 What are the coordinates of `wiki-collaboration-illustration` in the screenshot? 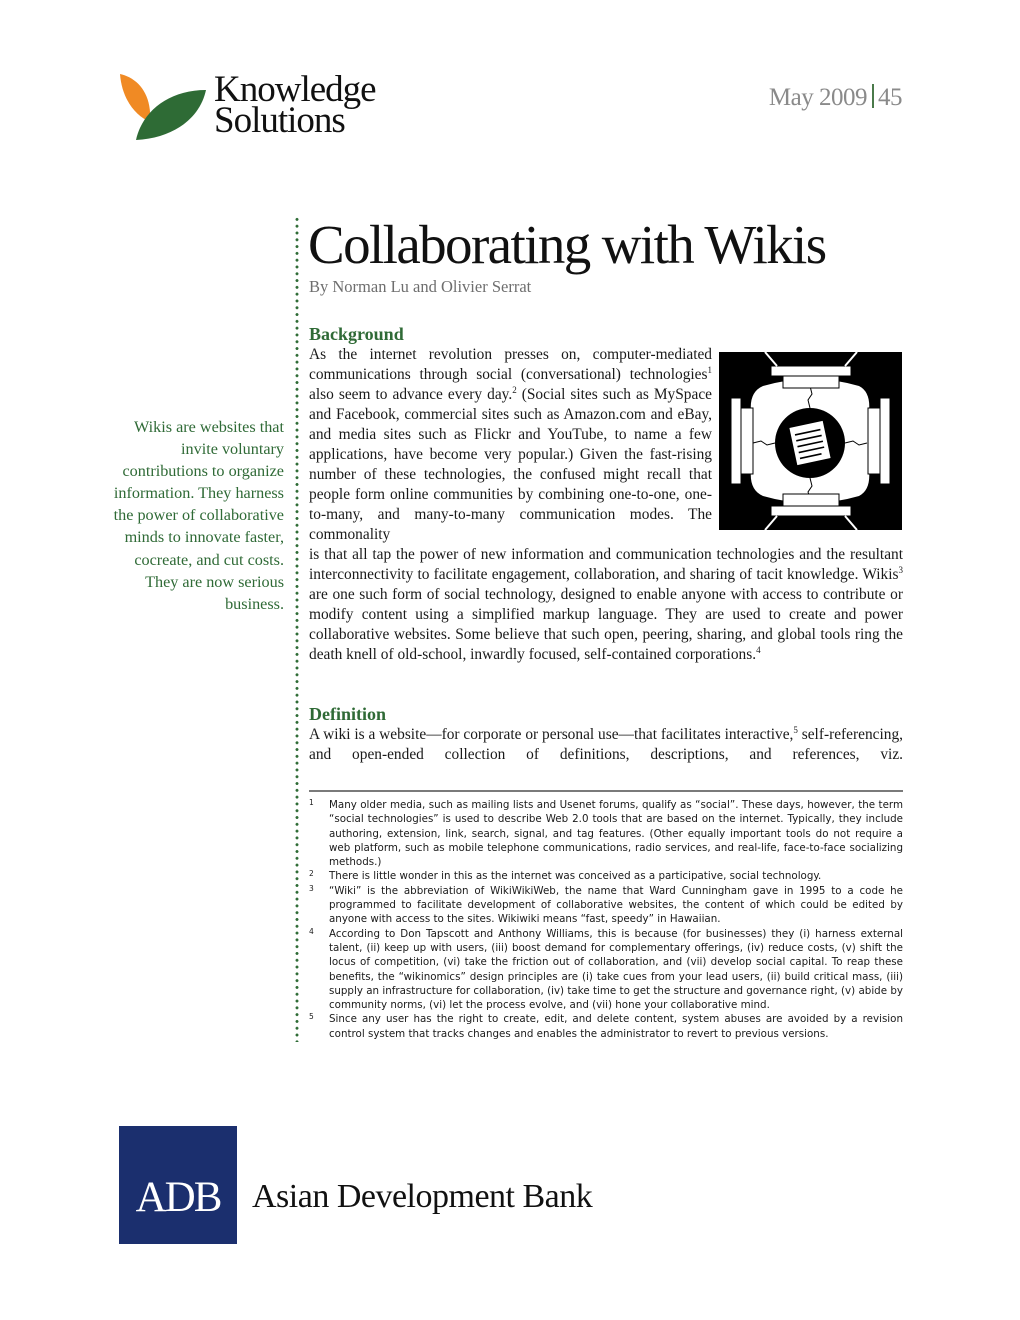 It's located at (810, 441).